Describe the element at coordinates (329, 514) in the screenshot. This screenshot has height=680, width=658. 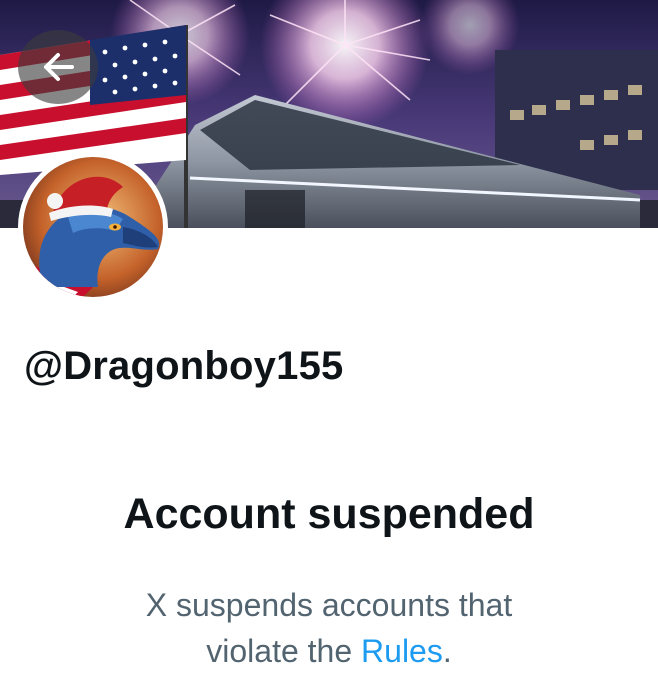
I see `suspension-title: Account suspended` at that location.